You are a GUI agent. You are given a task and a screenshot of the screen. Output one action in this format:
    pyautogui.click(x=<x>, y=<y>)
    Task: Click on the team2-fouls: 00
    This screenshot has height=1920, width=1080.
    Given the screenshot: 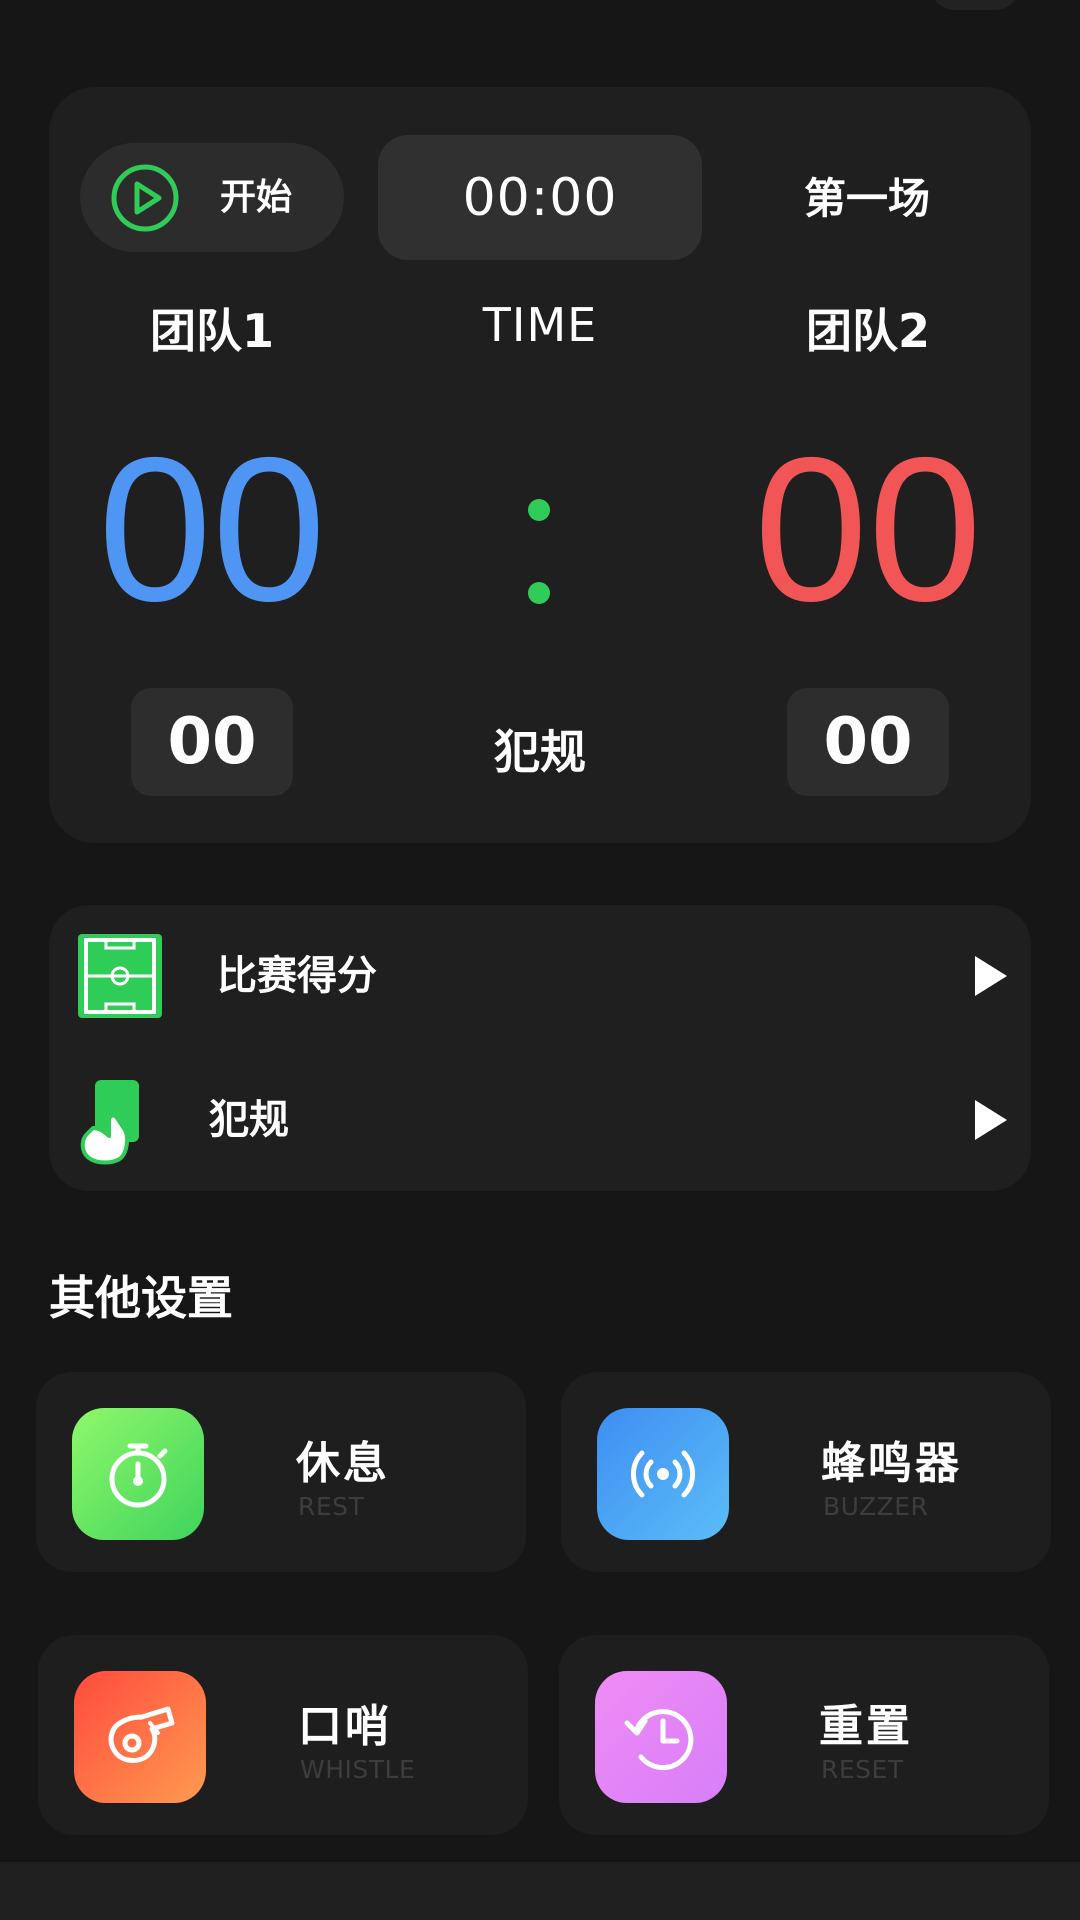 What is the action you would take?
    pyautogui.click(x=868, y=742)
    